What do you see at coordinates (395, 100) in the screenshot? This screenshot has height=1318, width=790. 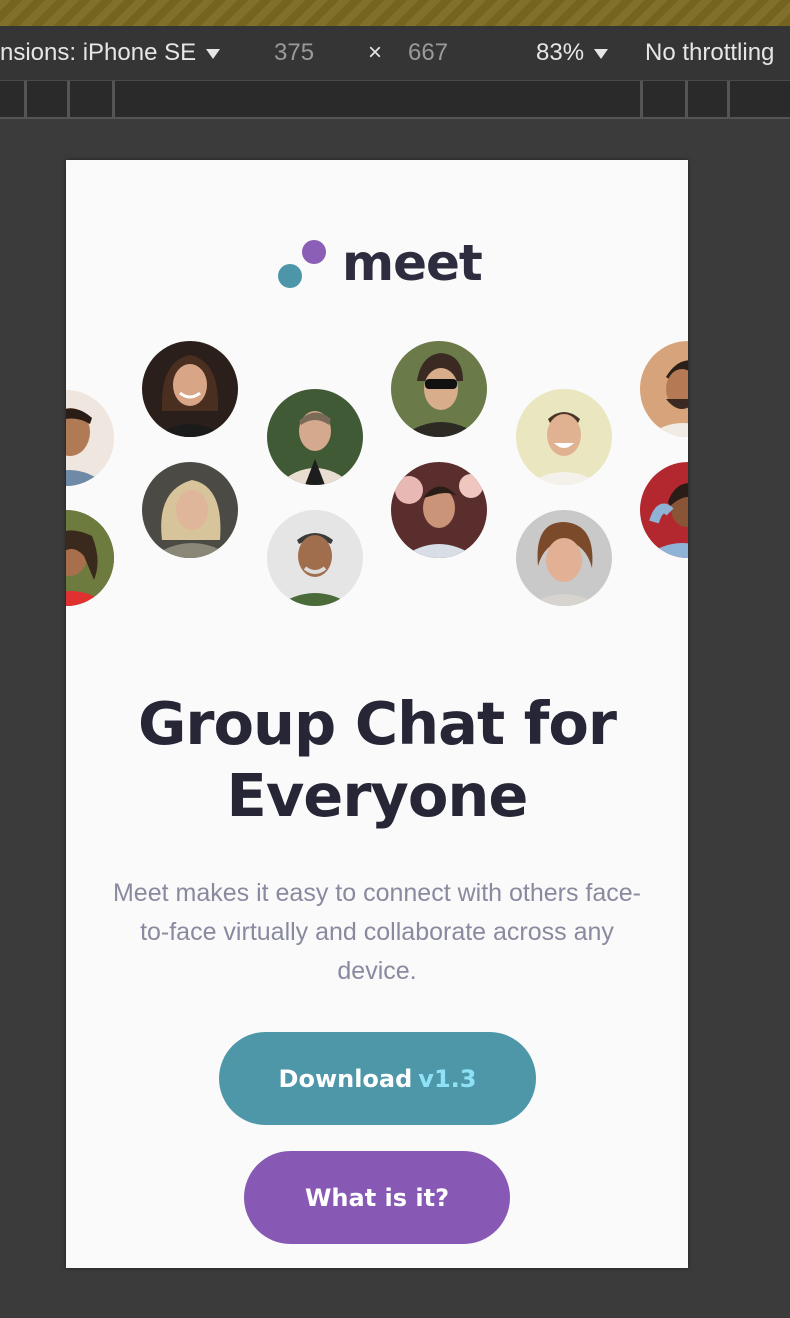 I see `media-query-ruler` at bounding box center [395, 100].